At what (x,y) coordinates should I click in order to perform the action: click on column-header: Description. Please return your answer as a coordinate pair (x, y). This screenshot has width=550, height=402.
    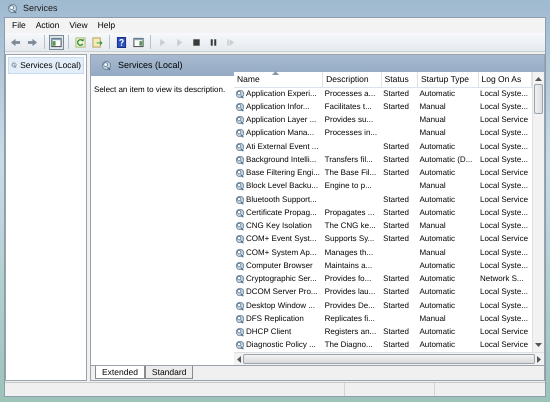
    Looking at the image, I should click on (352, 79).